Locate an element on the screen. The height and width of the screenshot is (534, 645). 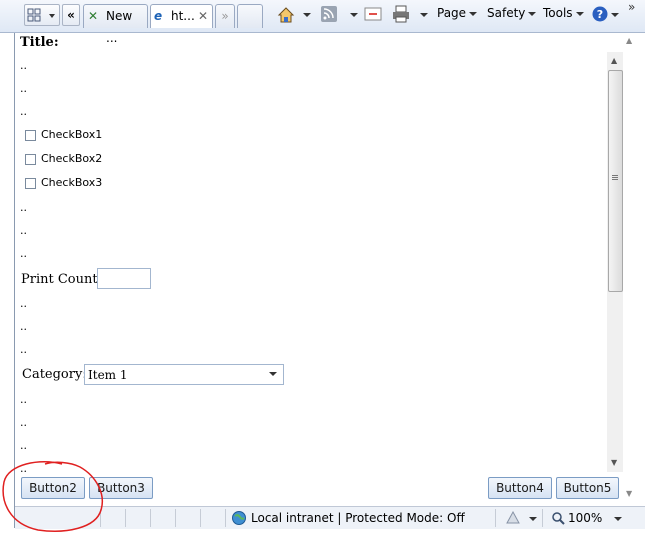
globe-icon is located at coordinates (239, 518).